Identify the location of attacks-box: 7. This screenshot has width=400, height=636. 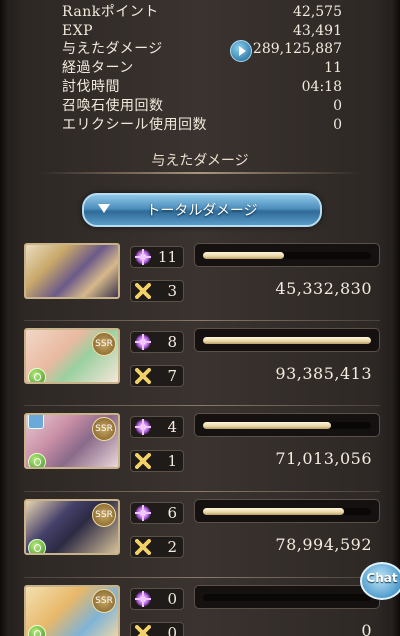
(157, 376).